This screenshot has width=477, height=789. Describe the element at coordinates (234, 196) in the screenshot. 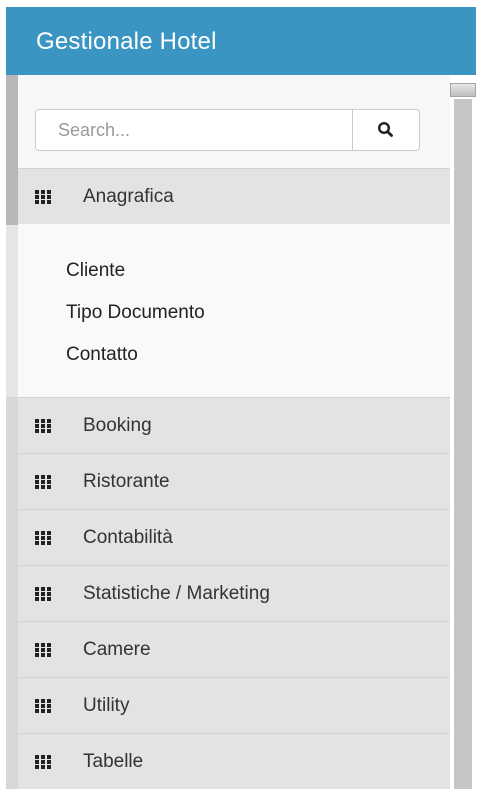

I see `menu-item-anagrafica: Anagrafica` at that location.